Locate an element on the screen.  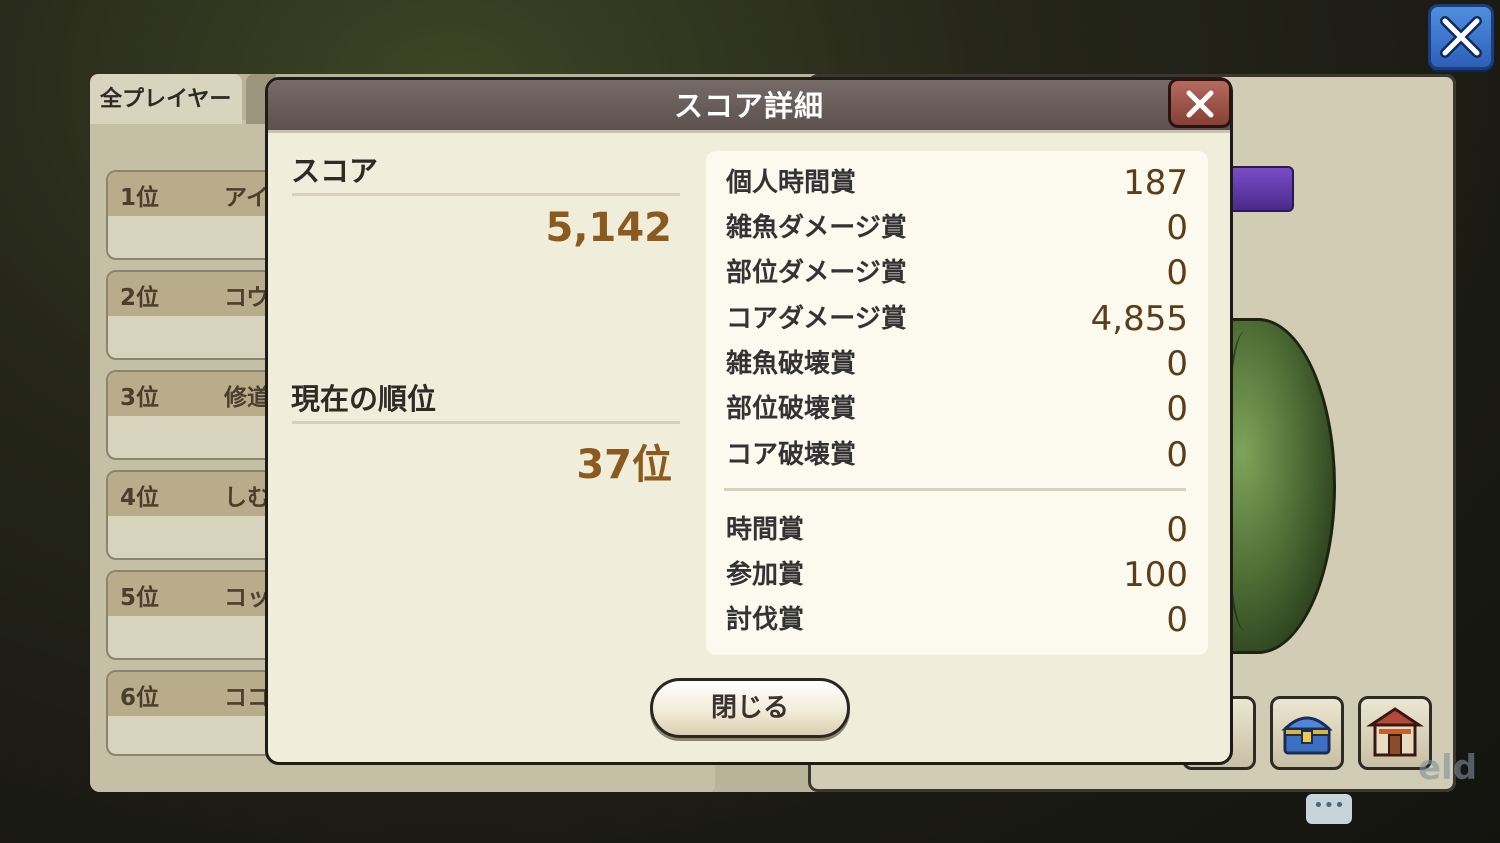
bonus-label: コアダメージ賞 is located at coordinates (816, 319).